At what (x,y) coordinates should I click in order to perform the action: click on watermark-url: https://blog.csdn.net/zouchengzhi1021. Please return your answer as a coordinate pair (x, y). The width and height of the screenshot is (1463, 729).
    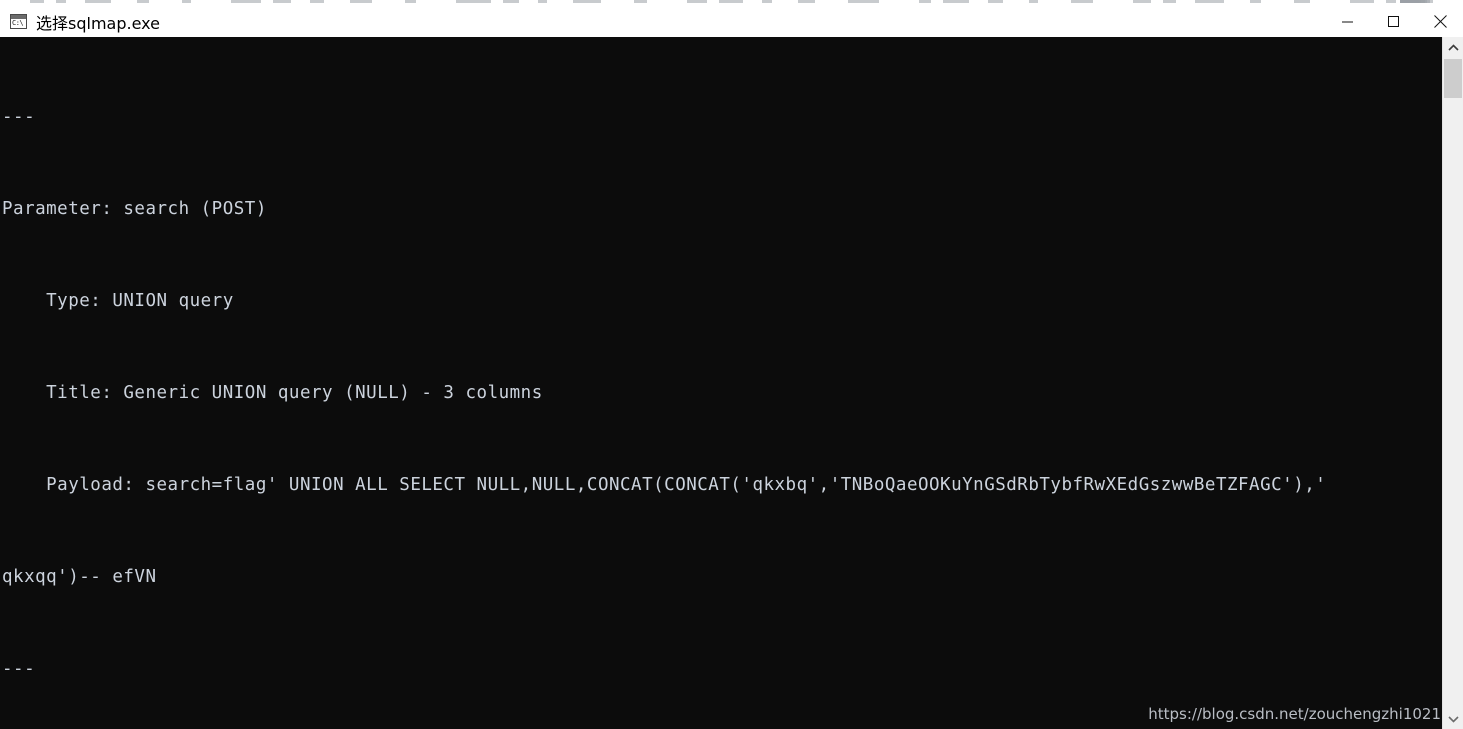
    Looking at the image, I should click on (1294, 714).